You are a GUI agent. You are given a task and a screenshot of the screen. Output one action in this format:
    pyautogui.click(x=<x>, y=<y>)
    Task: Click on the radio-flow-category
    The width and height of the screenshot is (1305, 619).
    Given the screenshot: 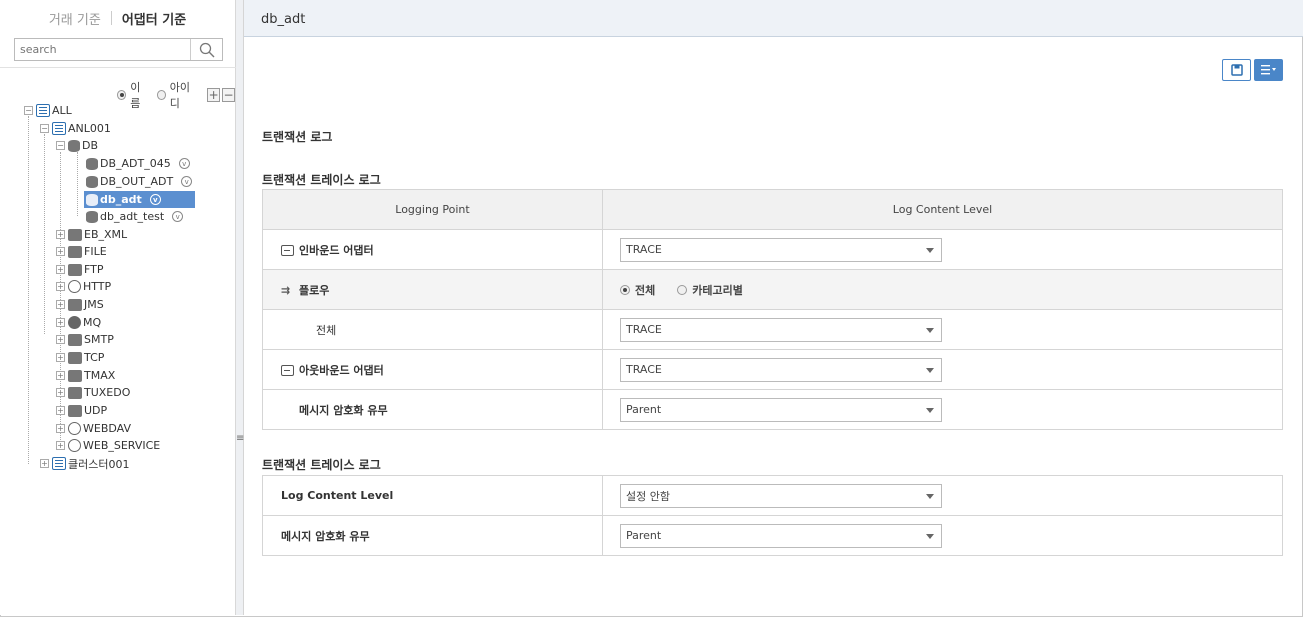 What is the action you would take?
    pyautogui.click(x=682, y=289)
    